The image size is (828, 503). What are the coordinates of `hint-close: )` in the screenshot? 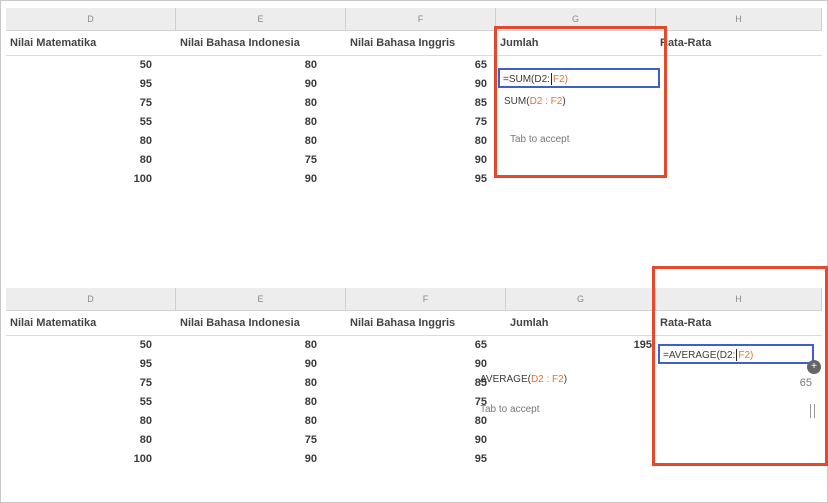 It's located at (565, 379).